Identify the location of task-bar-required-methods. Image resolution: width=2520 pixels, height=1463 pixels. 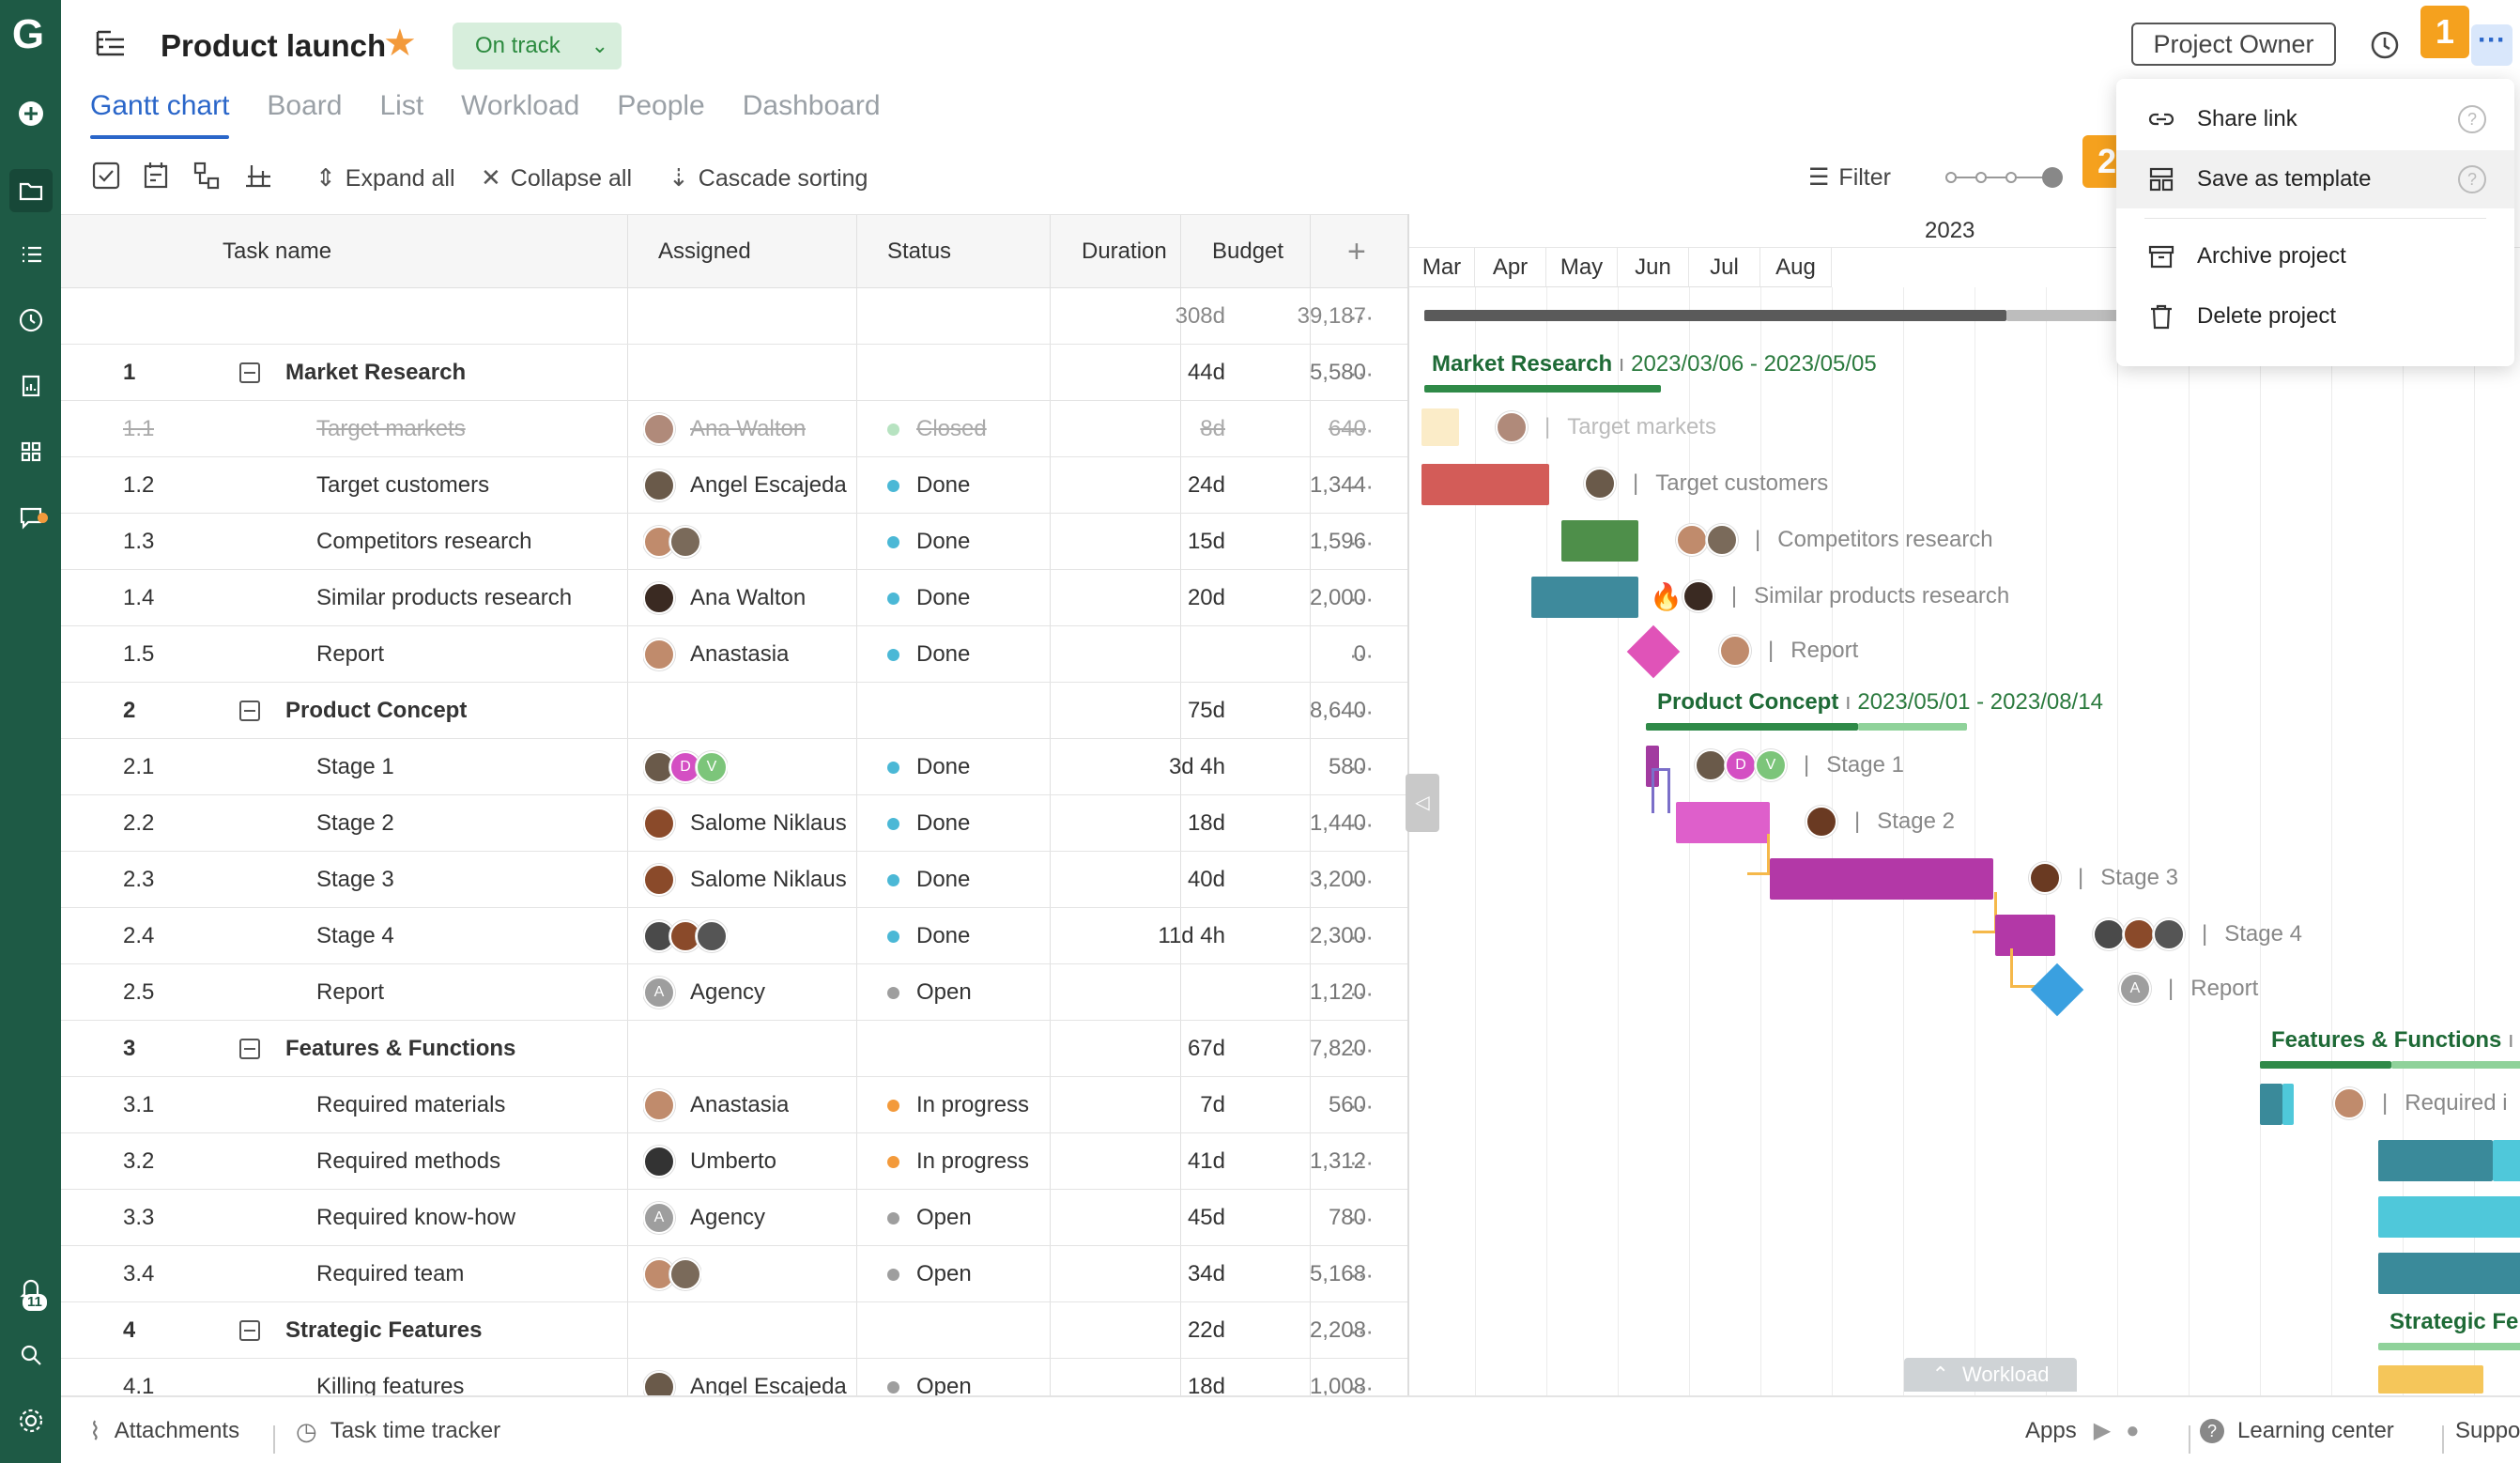
(2435, 1160).